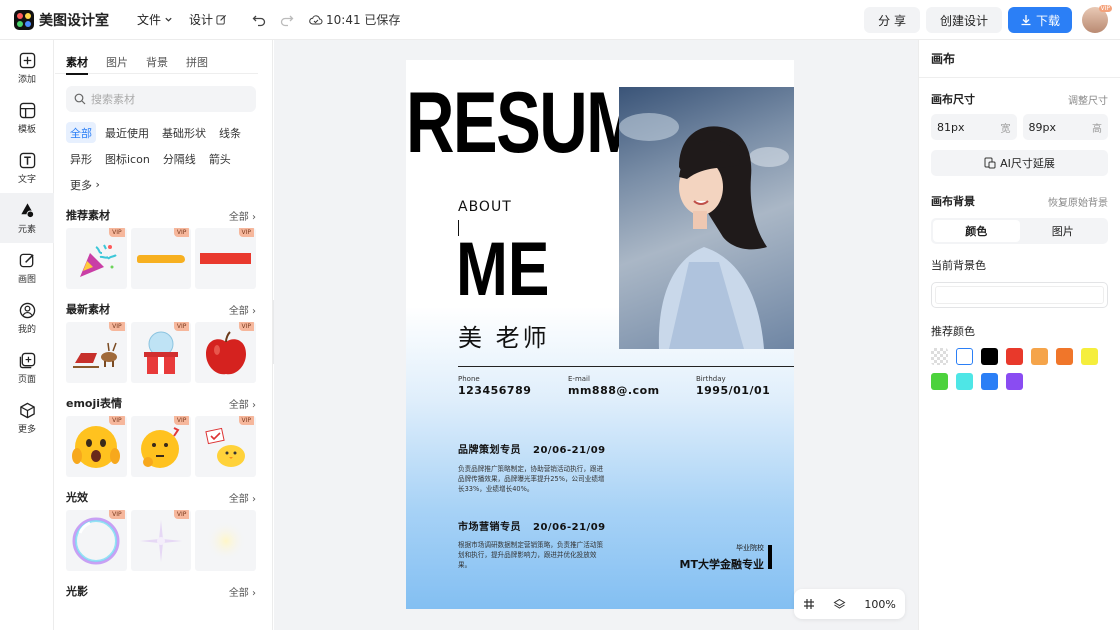 This screenshot has height=630, width=1120. Describe the element at coordinates (161, 446) in the screenshot. I see `asset-emoji-thinking: VIP` at that location.